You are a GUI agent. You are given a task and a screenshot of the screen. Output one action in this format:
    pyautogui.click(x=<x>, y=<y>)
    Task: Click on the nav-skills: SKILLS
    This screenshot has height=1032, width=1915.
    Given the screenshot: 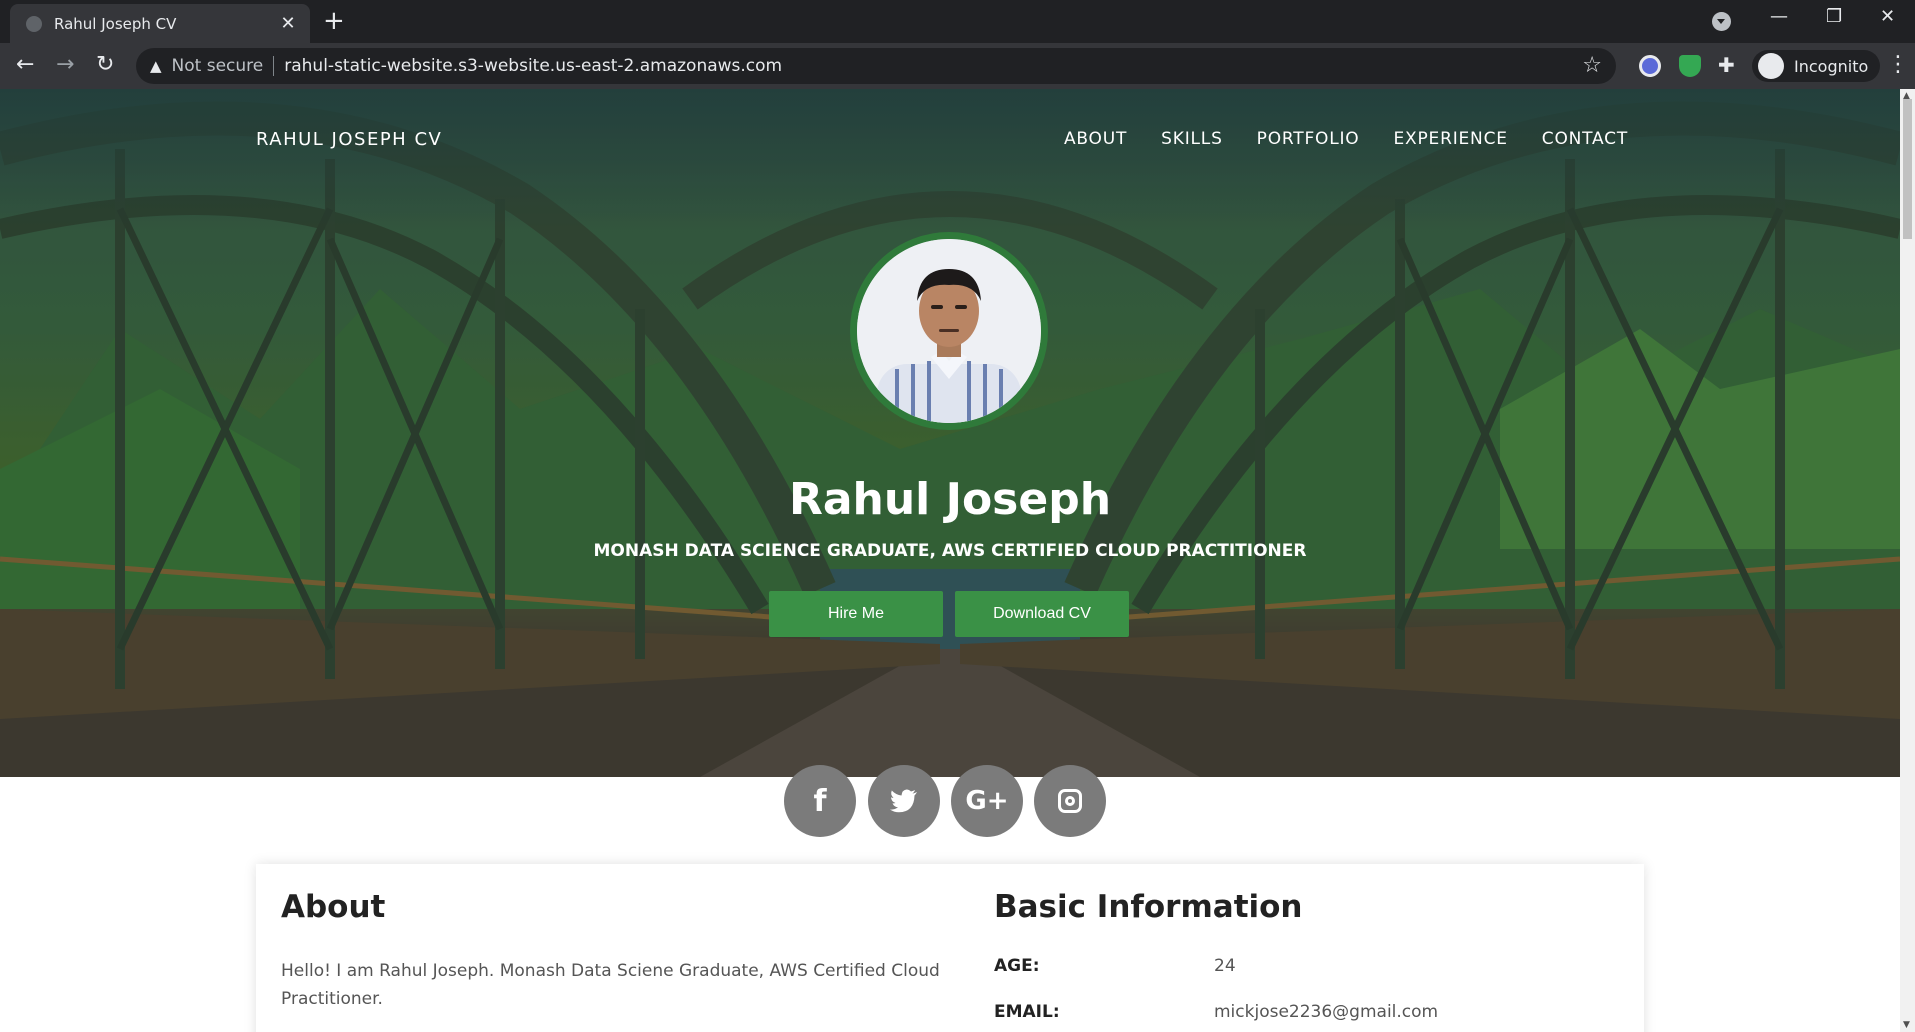 What is the action you would take?
    pyautogui.click(x=1192, y=139)
    